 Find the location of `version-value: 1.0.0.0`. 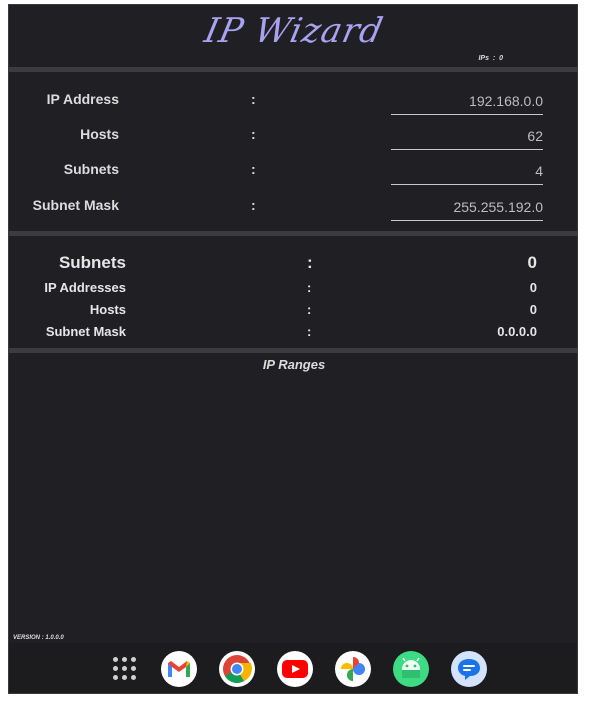

version-value: 1.0.0.0 is located at coordinates (54, 638).